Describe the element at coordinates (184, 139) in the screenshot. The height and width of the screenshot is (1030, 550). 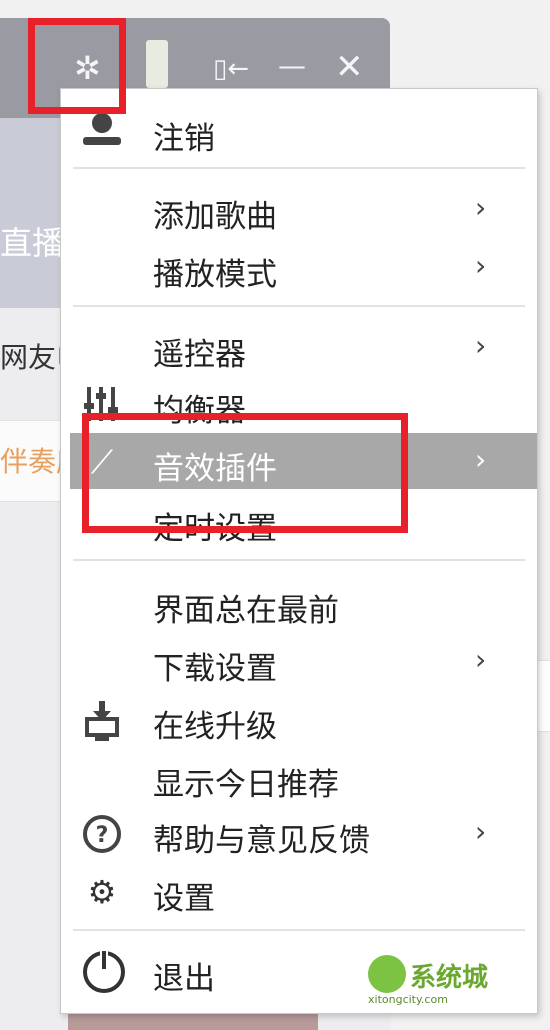
I see `menu-item-label: 注销` at that location.